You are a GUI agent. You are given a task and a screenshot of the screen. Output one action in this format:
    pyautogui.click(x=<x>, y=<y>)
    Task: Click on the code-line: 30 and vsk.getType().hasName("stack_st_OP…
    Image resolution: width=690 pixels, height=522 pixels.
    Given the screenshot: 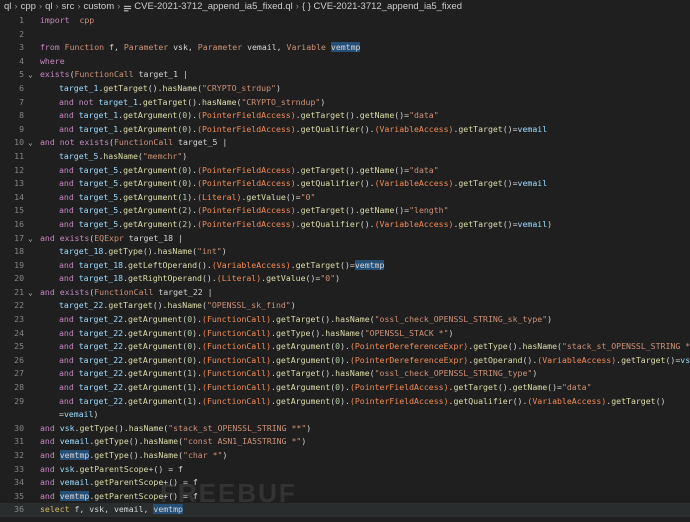 What is the action you would take?
    pyautogui.click(x=345, y=429)
    